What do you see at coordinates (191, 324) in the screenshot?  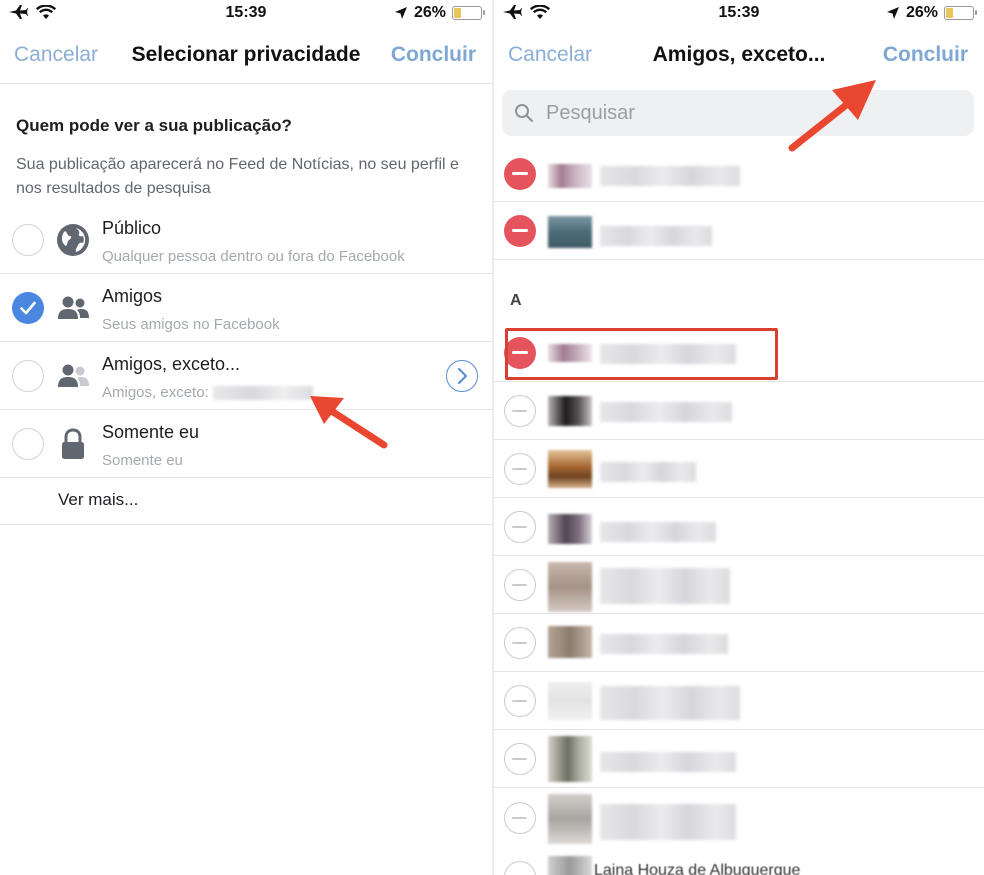 I see `option-subtitle: Seus amigos no Facebook` at bounding box center [191, 324].